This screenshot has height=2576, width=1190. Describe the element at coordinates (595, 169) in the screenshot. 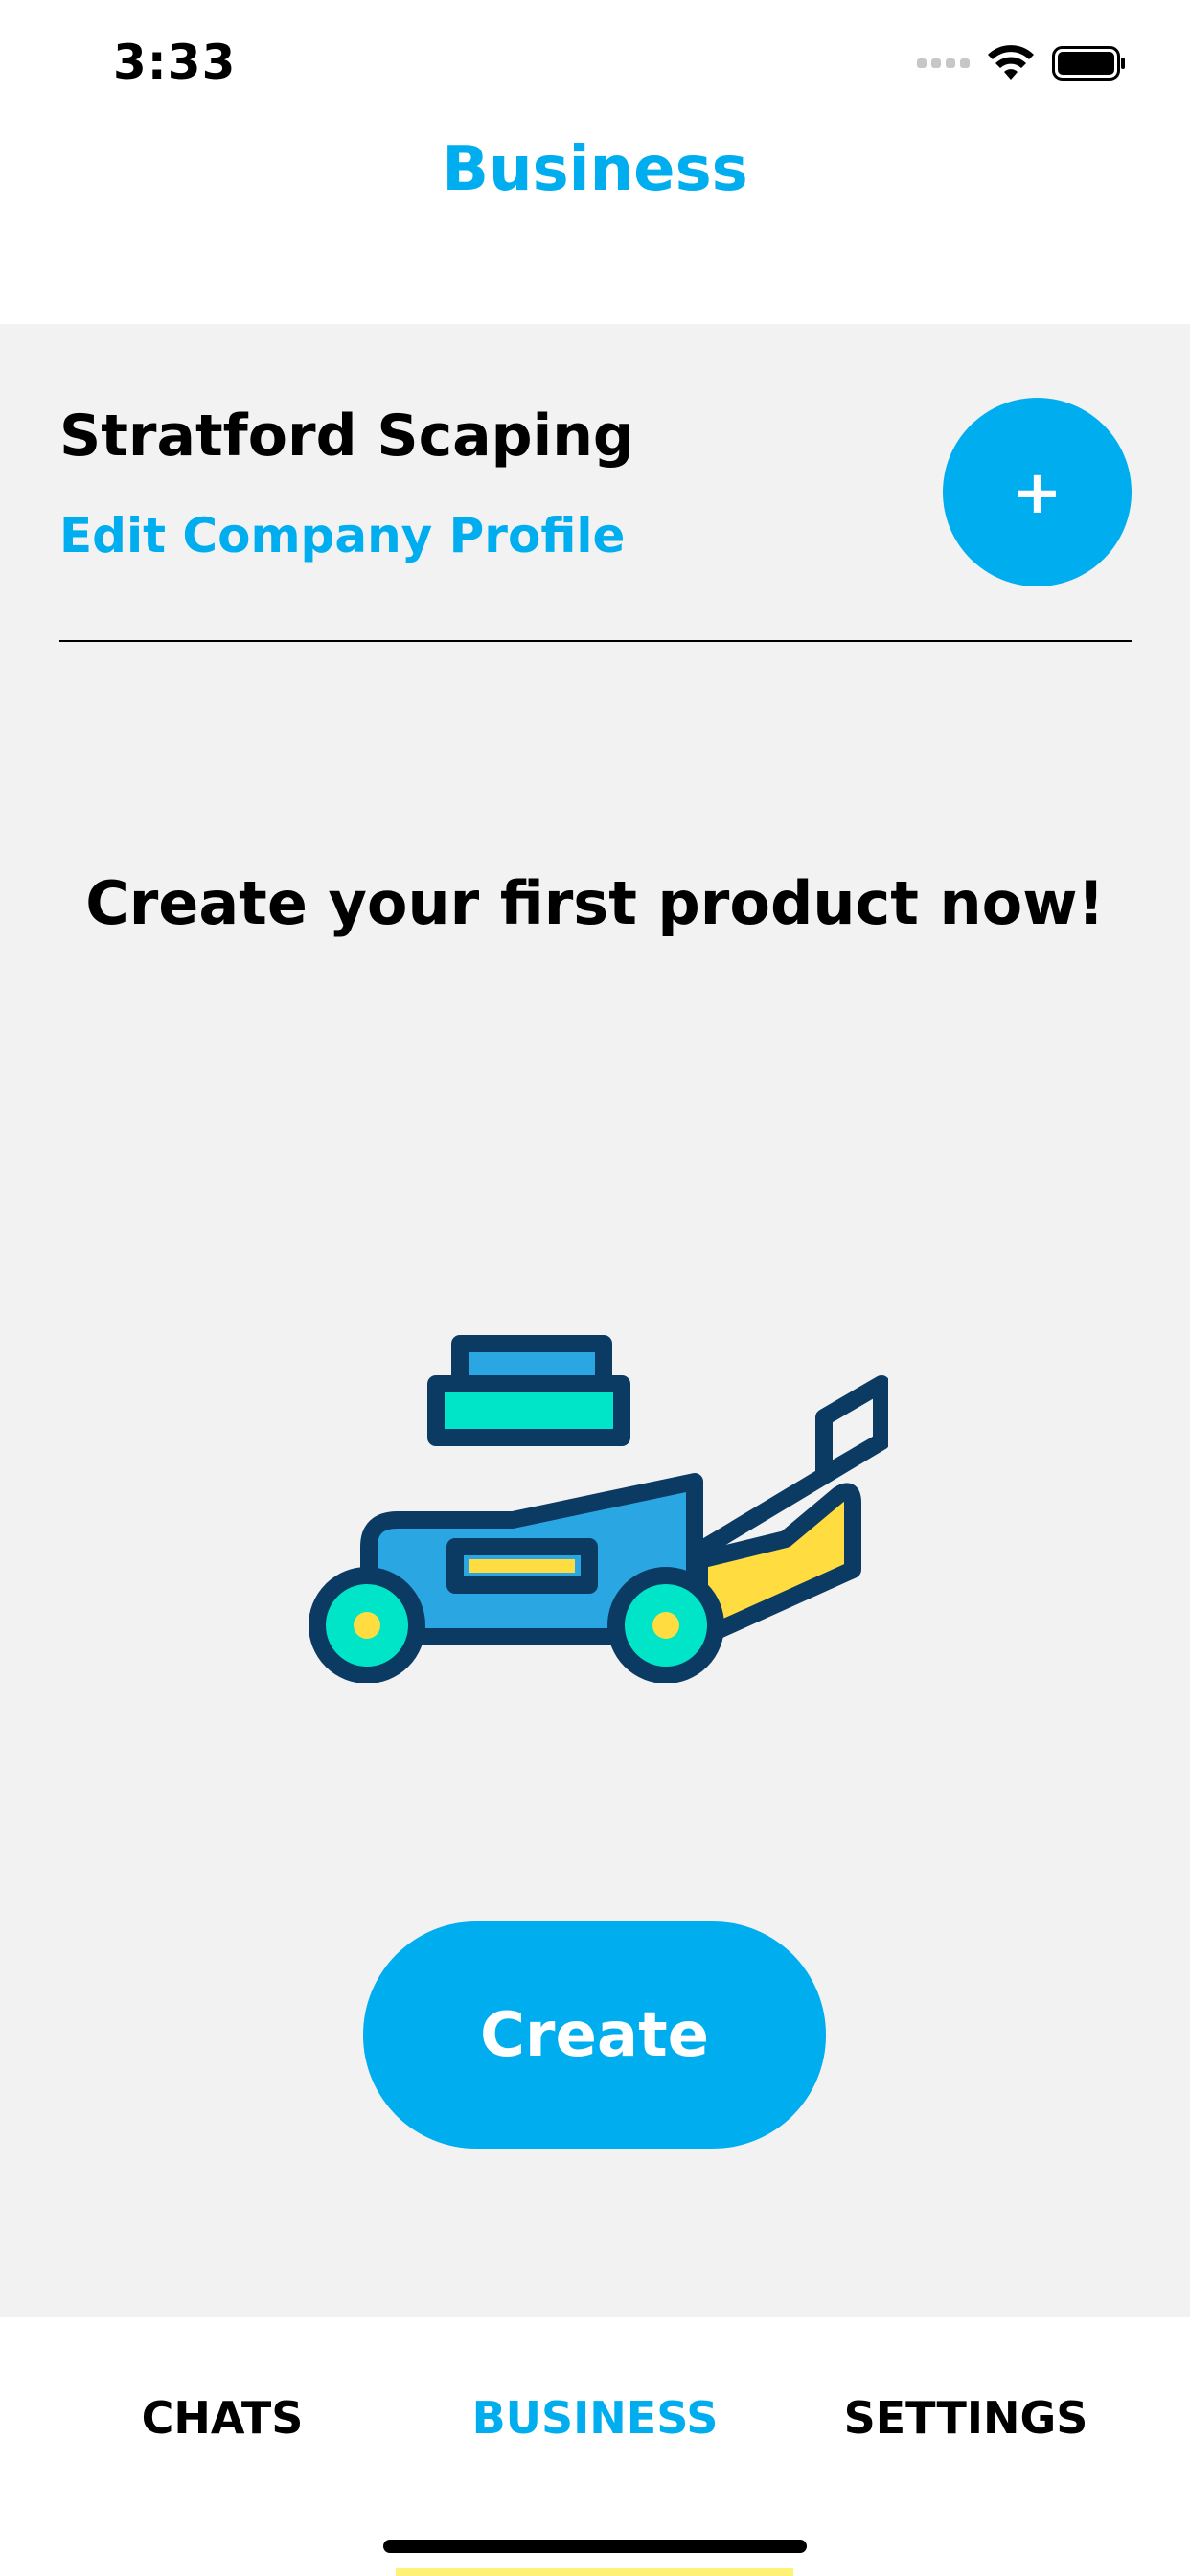

I see `page-title: Business` at that location.